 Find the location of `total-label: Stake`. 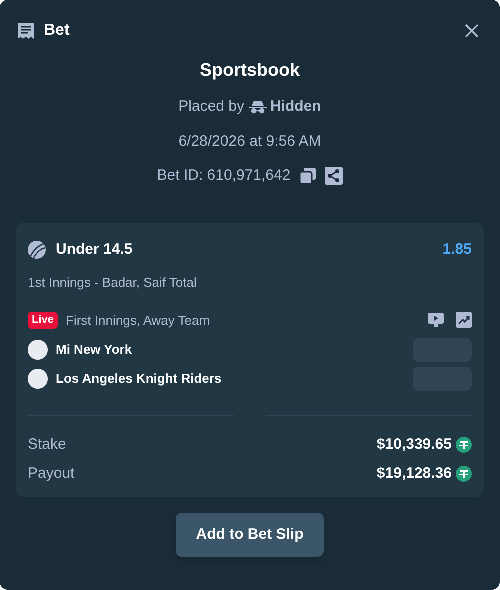

total-label: Stake is located at coordinates (47, 445).